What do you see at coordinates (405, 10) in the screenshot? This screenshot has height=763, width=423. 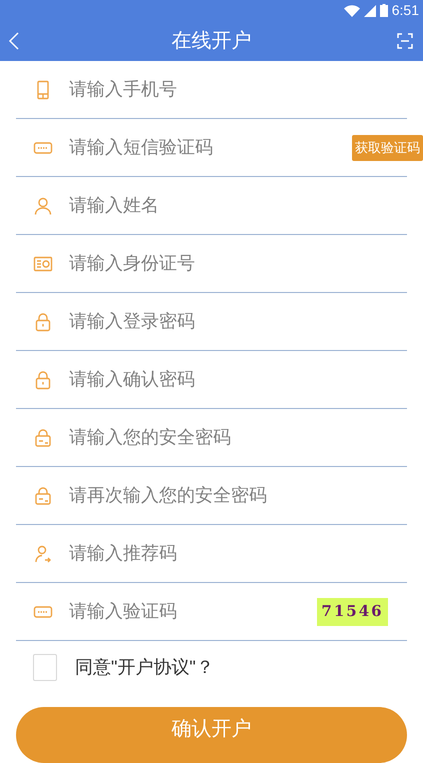 I see `status-time: 6:51` at bounding box center [405, 10].